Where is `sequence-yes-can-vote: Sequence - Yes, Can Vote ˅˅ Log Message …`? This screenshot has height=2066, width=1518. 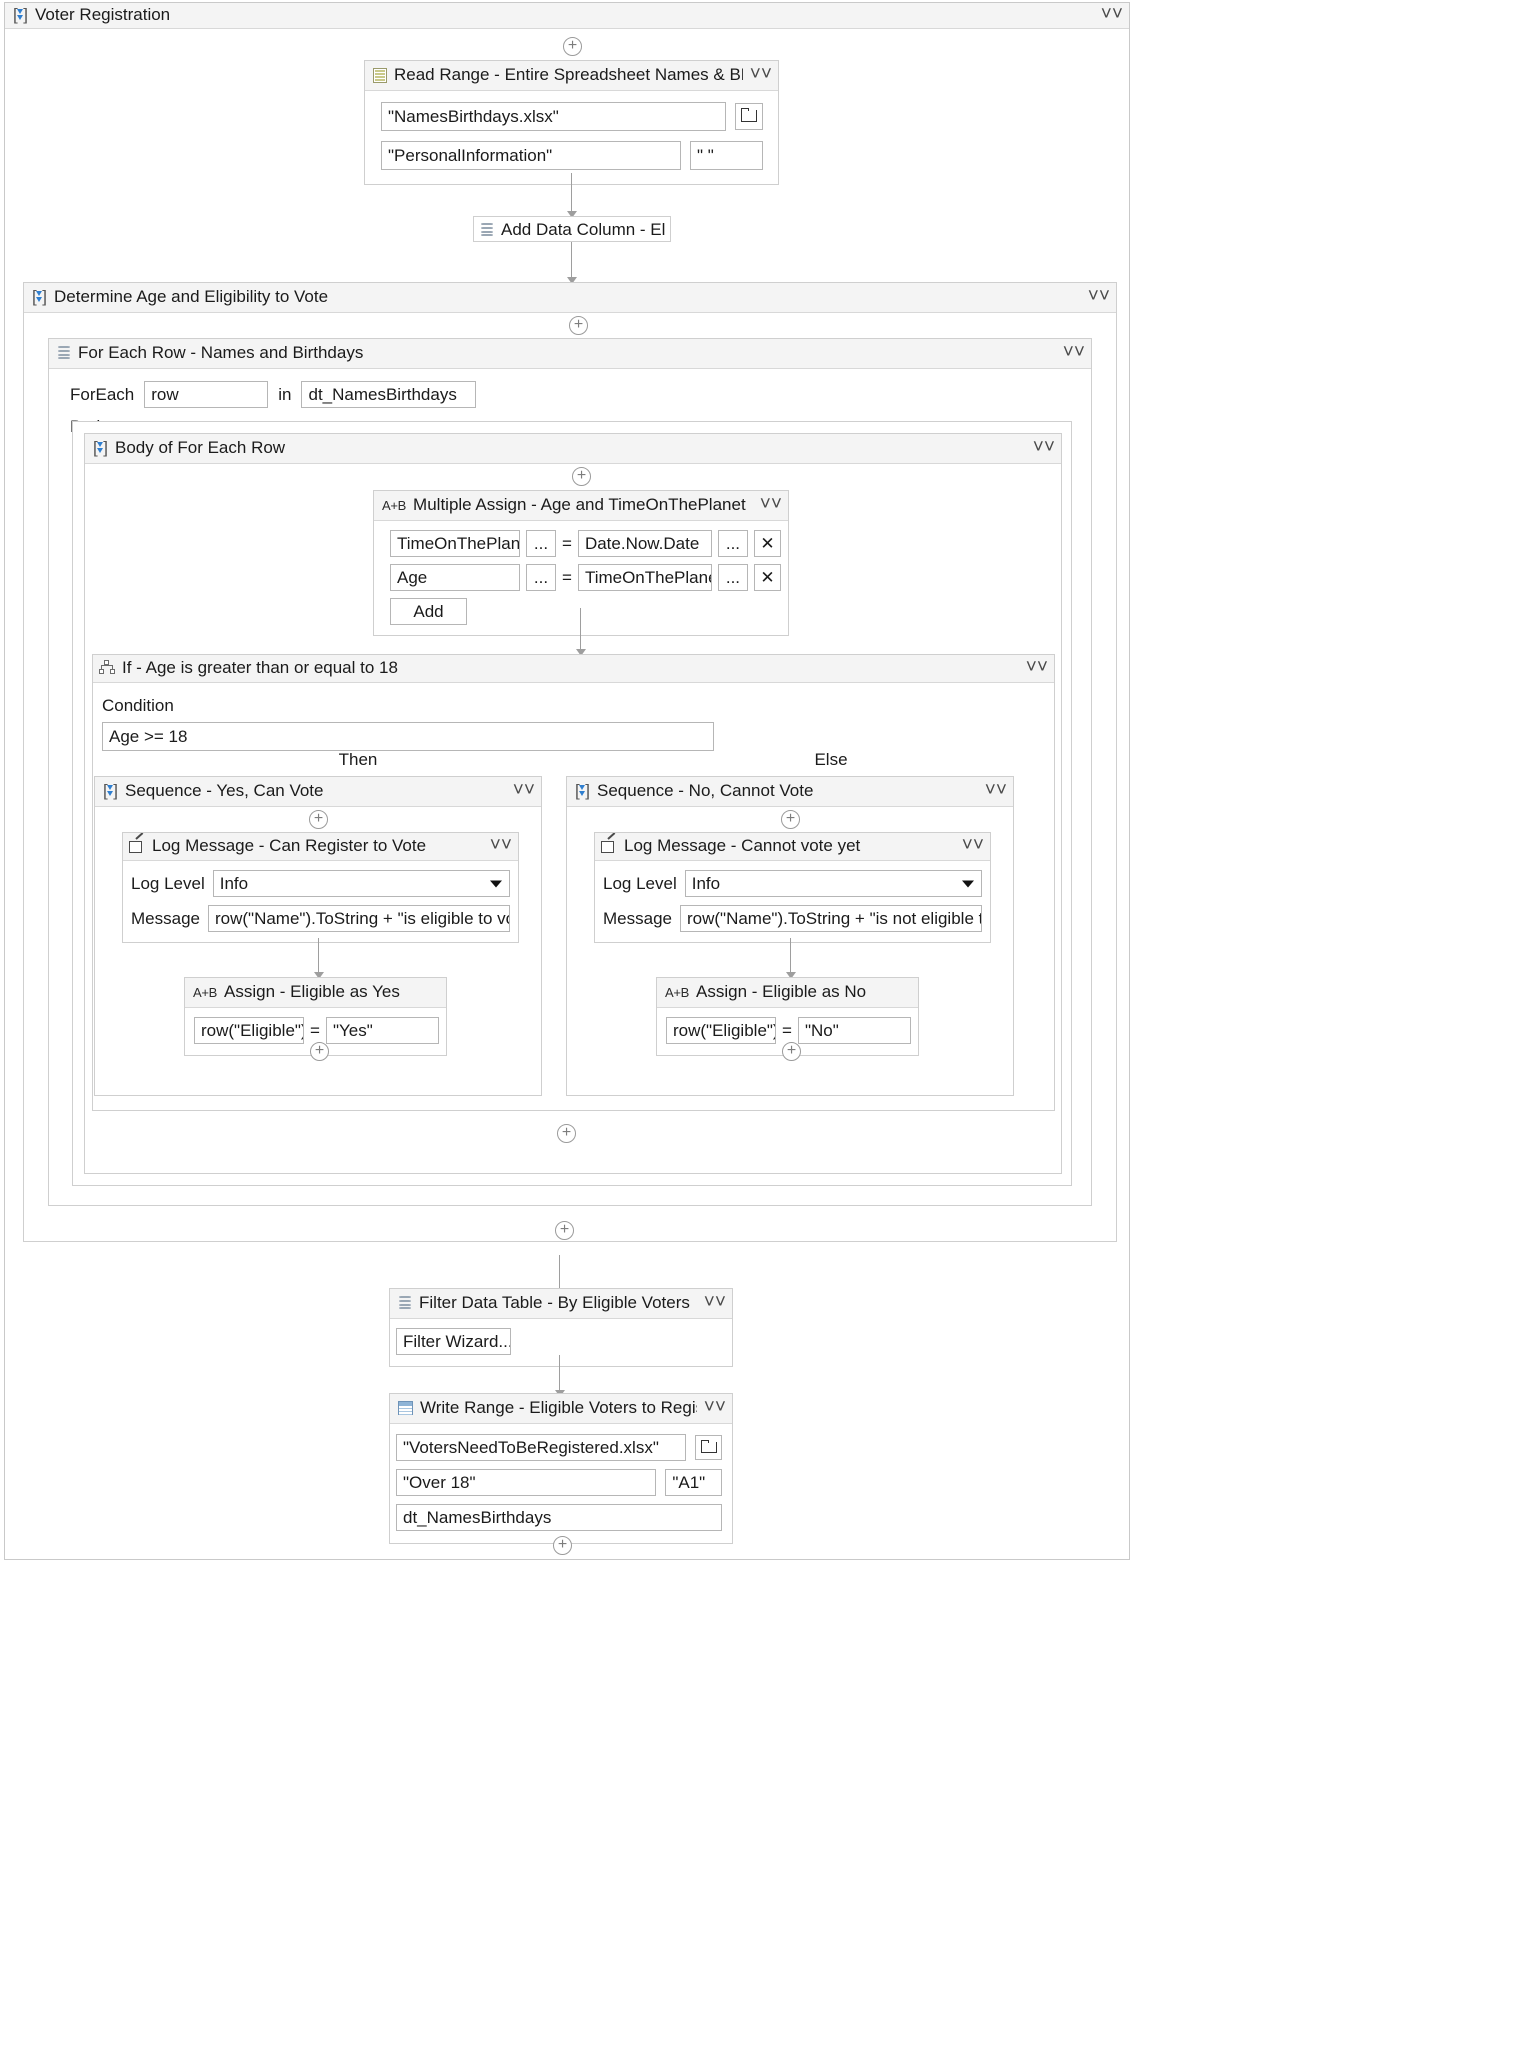
sequence-yes-can-vote: Sequence - Yes, Can Vote ˅˅ Log Message … is located at coordinates (318, 936).